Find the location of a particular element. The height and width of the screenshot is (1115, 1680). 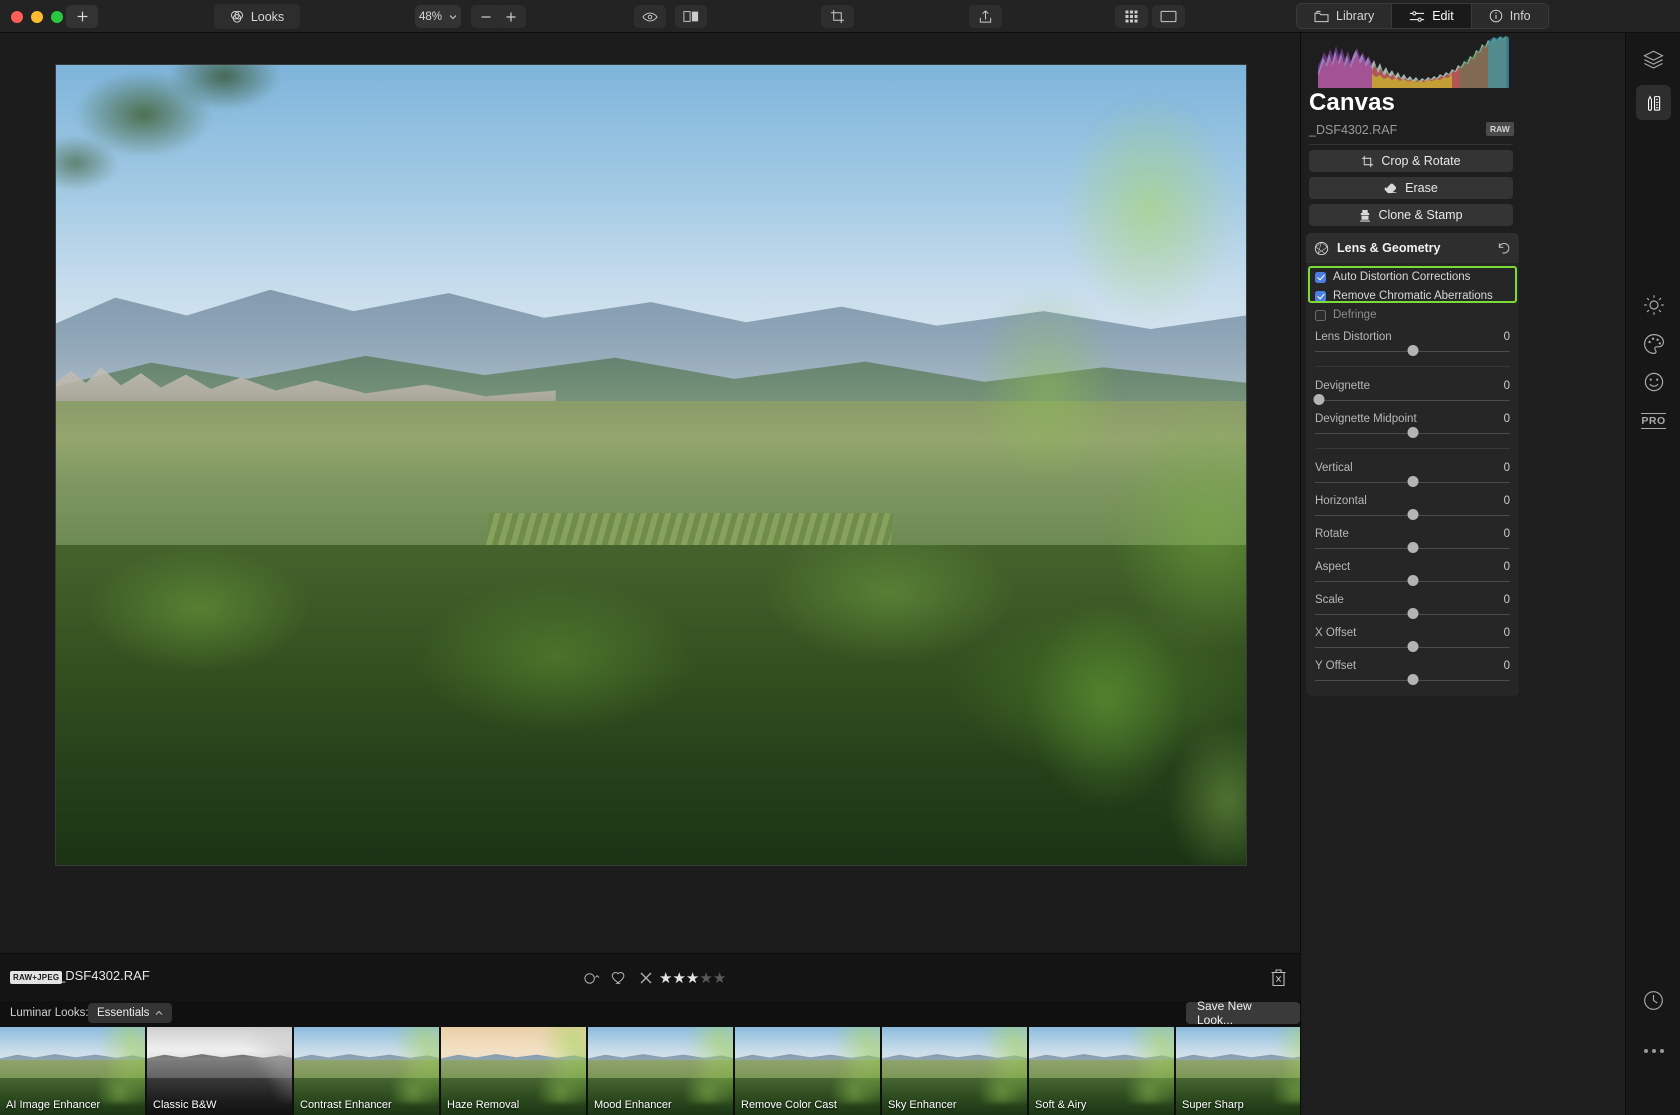

favorite-button is located at coordinates (618, 978).